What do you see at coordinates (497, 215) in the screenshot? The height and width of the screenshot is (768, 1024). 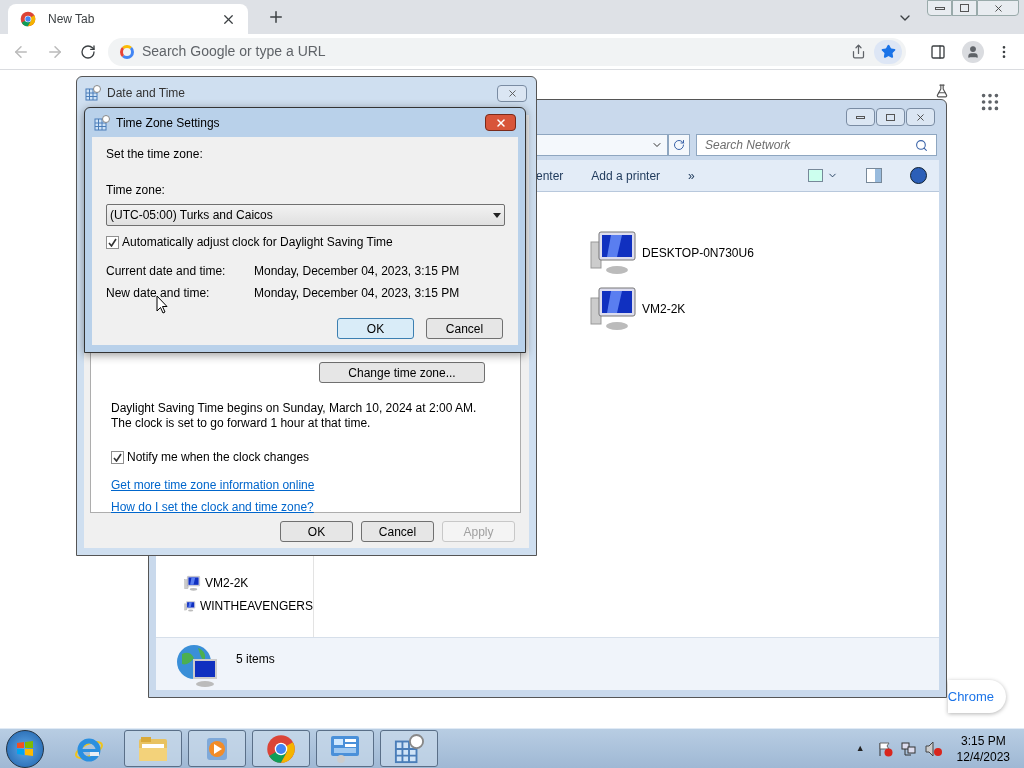 I see `dropdown-arrow-icon` at bounding box center [497, 215].